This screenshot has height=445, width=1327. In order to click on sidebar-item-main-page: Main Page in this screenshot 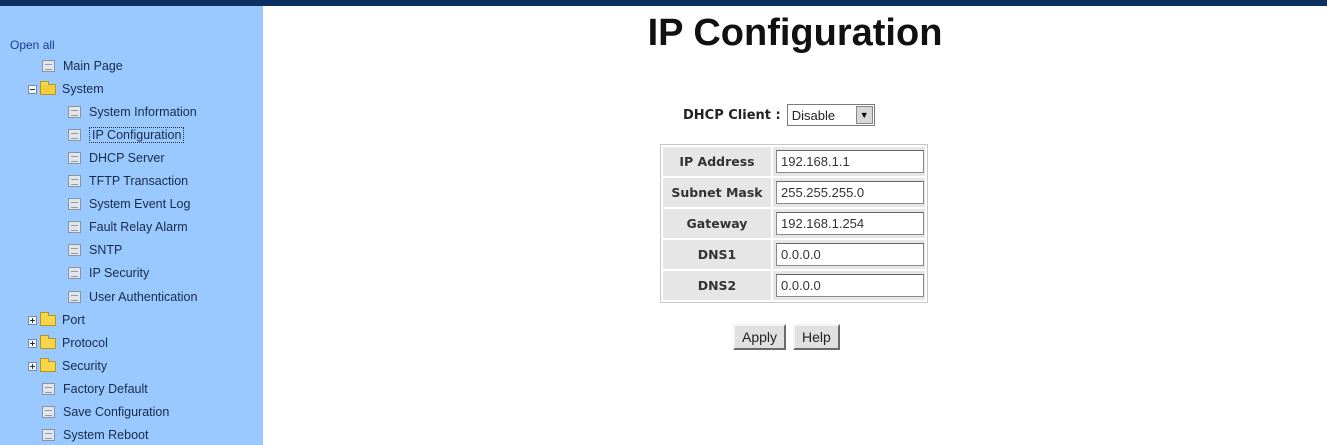, I will do `click(82, 66)`.